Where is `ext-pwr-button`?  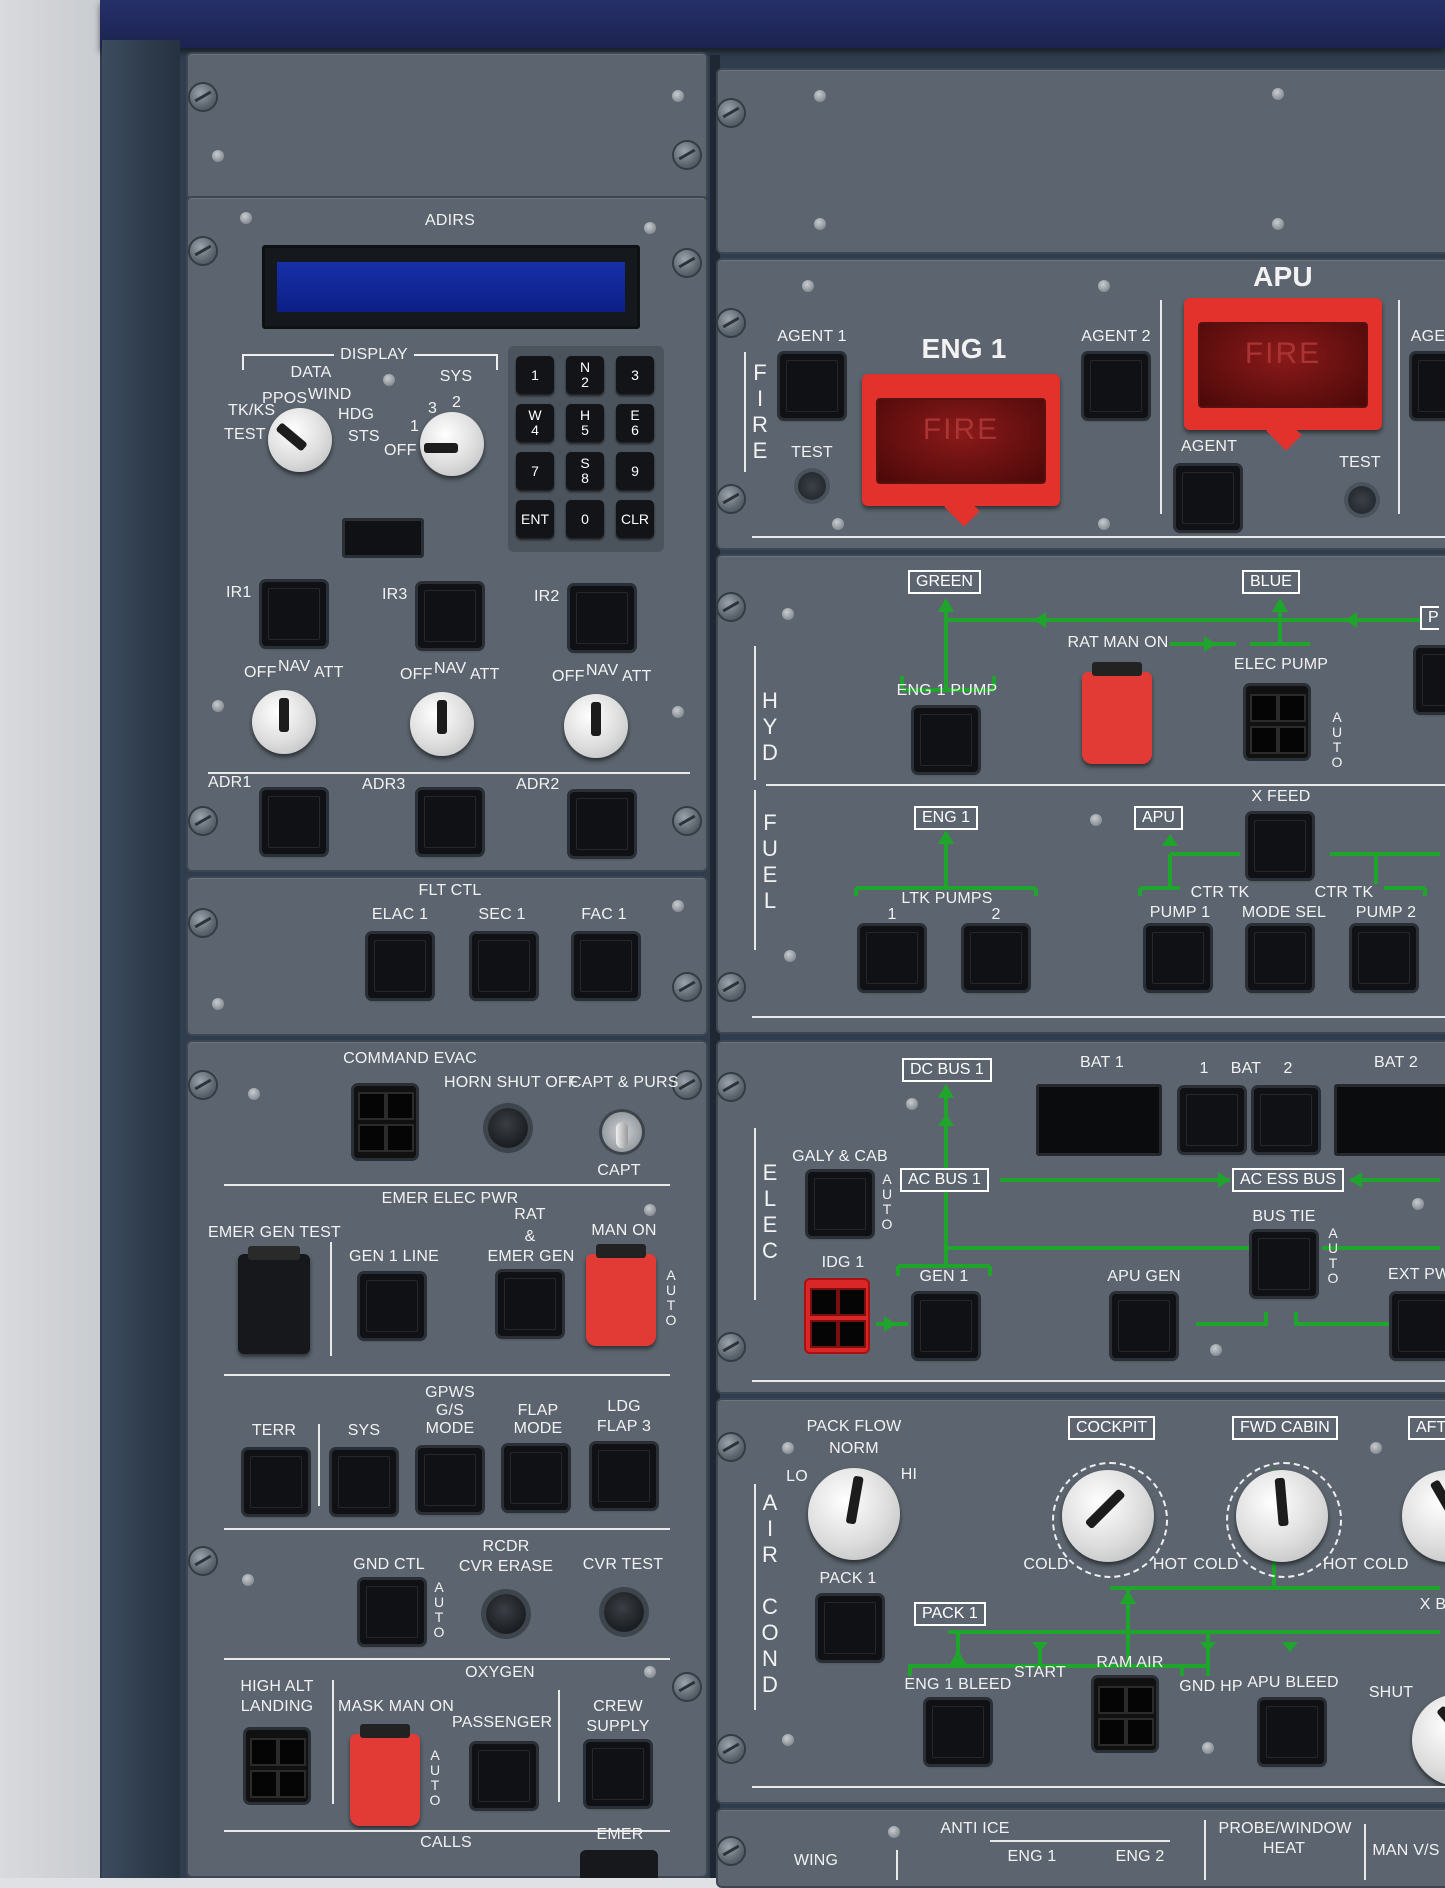
ext-pwr-button is located at coordinates (1418, 1326).